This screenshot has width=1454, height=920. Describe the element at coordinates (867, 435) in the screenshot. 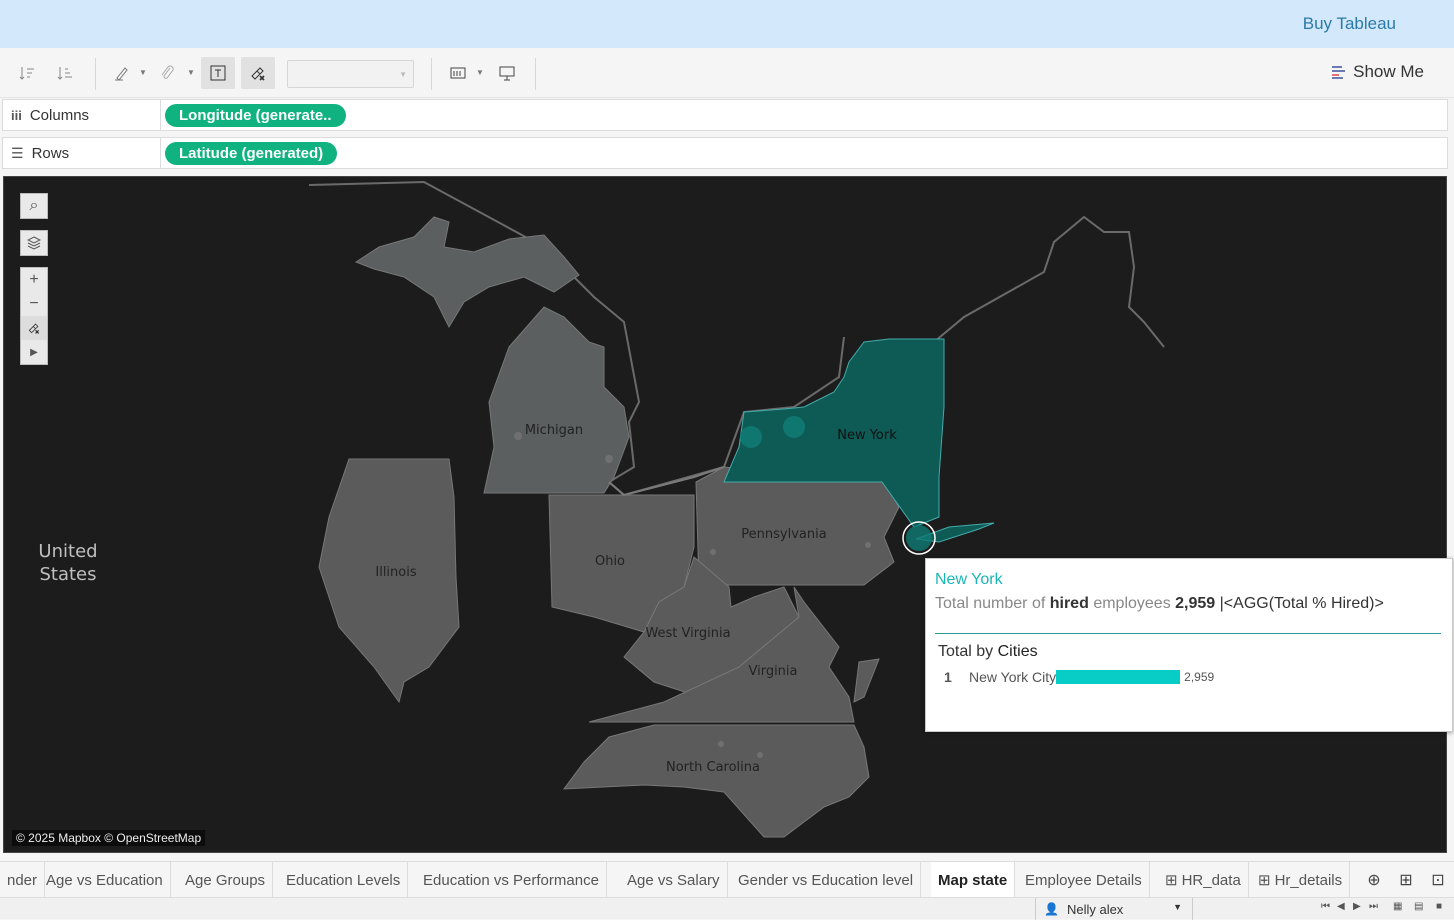

I see `new-york-label: New York` at that location.